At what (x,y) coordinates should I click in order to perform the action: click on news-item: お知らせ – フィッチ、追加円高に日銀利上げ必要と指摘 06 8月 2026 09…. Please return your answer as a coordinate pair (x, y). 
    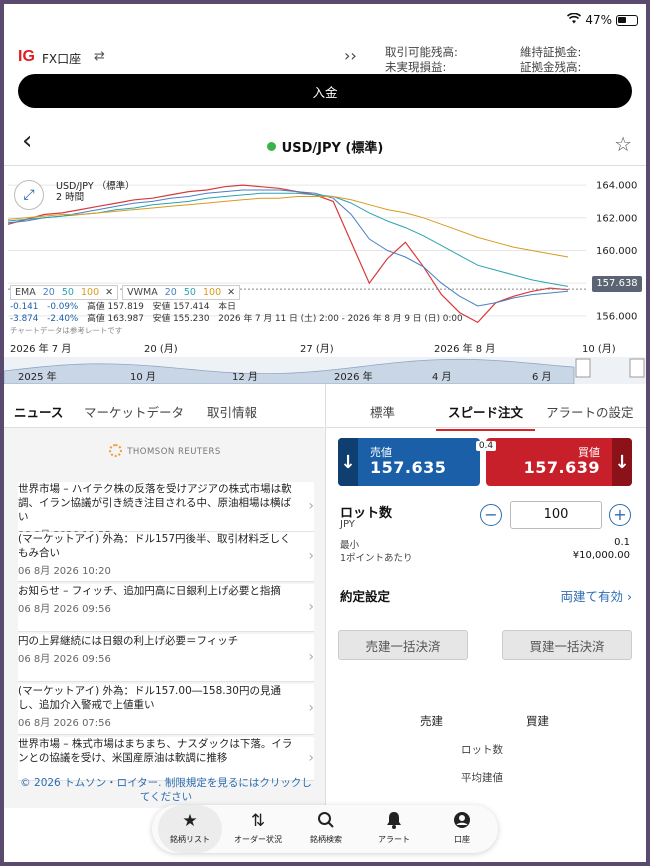
    Looking at the image, I should click on (166, 608).